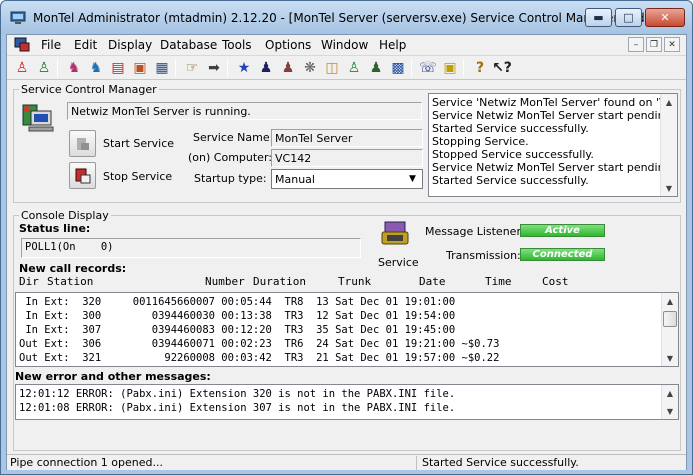 The height and width of the screenshot is (475, 693). What do you see at coordinates (29, 281) in the screenshot?
I see `col-dir: Dir` at bounding box center [29, 281].